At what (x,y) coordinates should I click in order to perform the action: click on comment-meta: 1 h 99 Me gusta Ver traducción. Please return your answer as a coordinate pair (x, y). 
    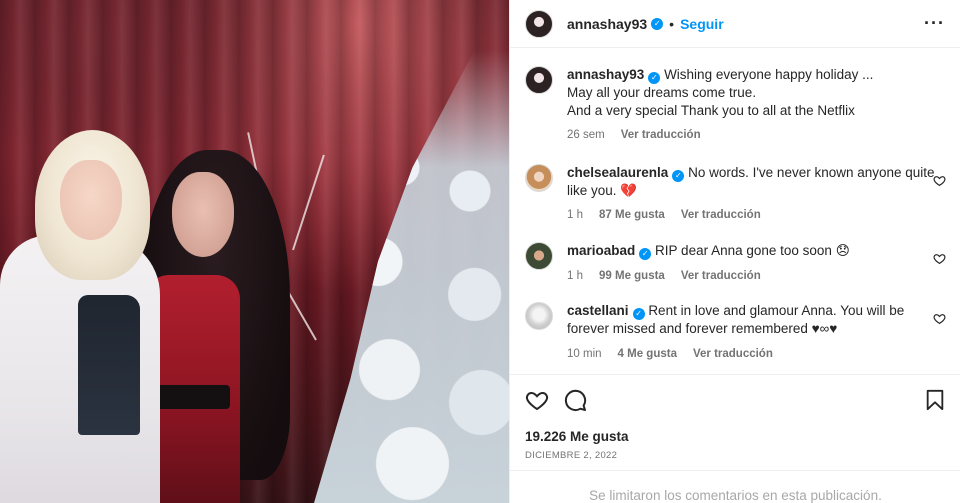
    Looking at the image, I should click on (752, 277).